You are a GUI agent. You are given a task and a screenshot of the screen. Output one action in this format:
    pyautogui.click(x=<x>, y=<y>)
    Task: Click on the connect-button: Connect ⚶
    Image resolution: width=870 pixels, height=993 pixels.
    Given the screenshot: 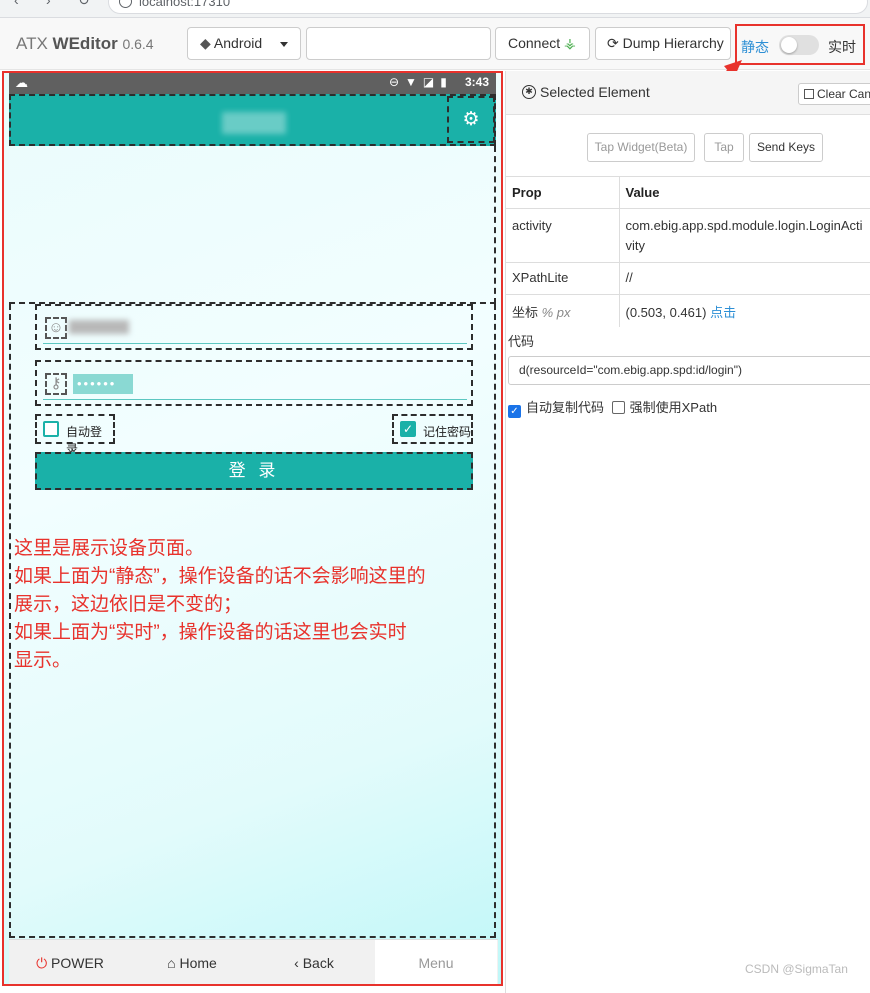 What is the action you would take?
    pyautogui.click(x=542, y=43)
    